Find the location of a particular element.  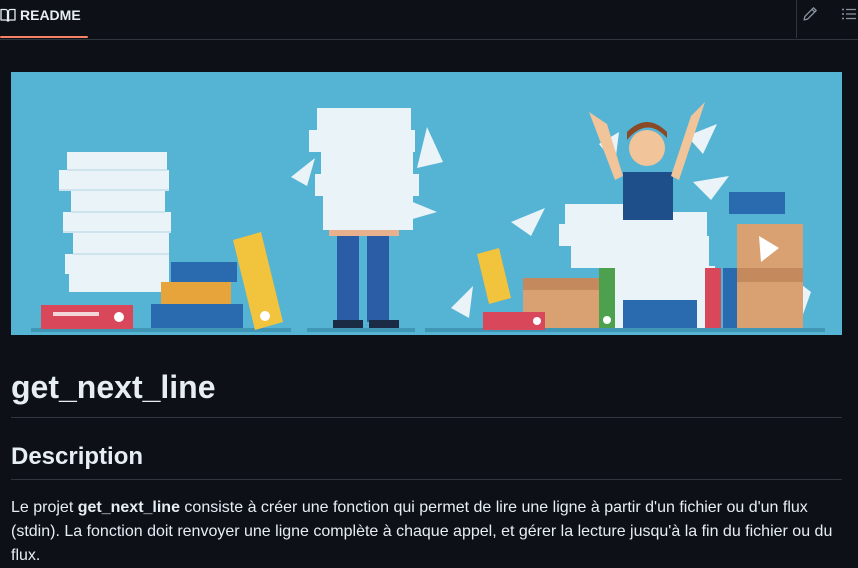

active-tab-indicator is located at coordinates (44, 37).